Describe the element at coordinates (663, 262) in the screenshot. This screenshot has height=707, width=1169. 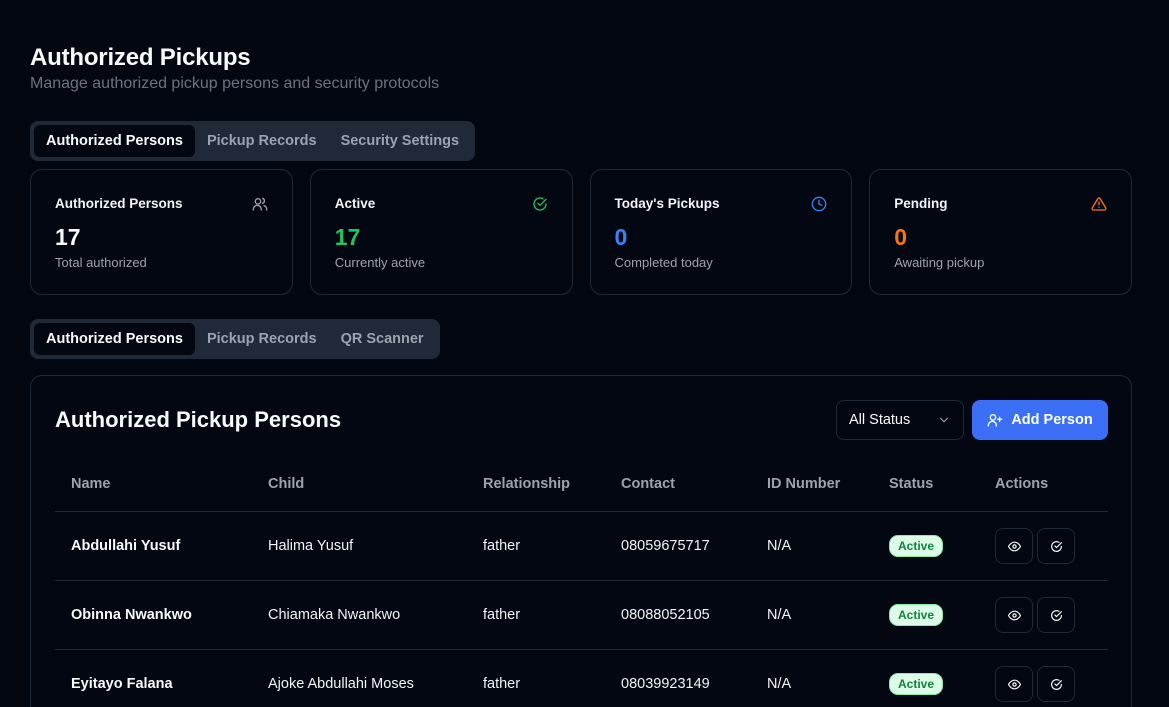
I see `stat-sub: Completed today` at that location.